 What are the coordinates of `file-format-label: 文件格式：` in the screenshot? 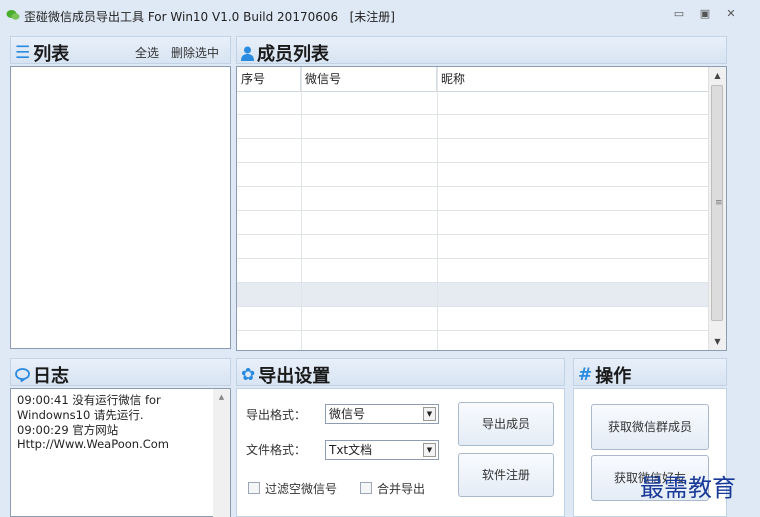 It's located at (276, 450).